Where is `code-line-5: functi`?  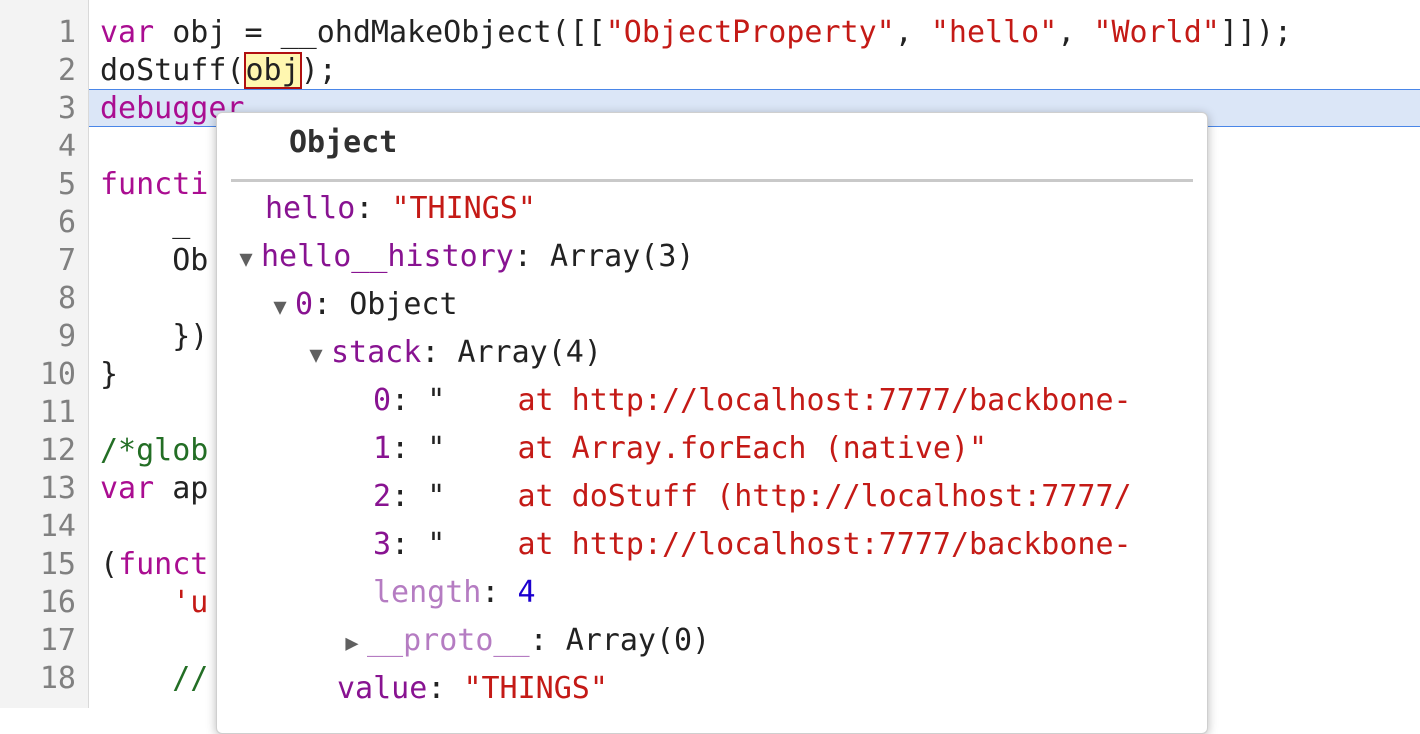 code-line-5: functi is located at coordinates (154, 185).